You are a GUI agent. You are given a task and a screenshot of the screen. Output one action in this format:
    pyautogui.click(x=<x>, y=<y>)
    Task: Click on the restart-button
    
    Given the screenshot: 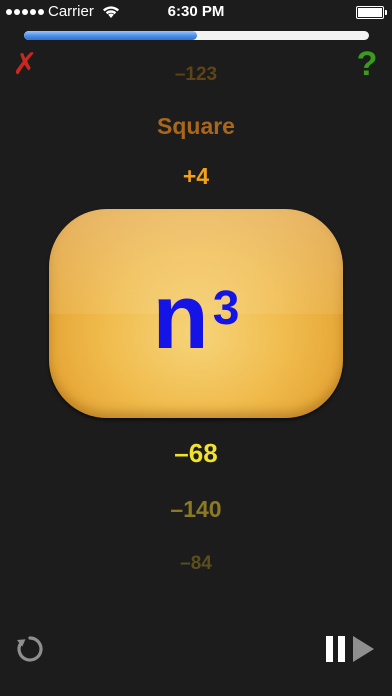 What is the action you would take?
    pyautogui.click(x=30, y=649)
    